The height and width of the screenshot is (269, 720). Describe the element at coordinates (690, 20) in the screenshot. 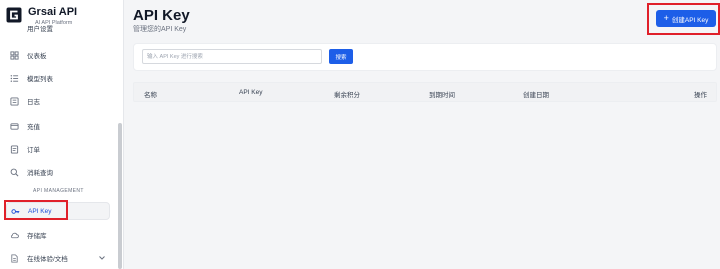

I see `create-api-key-label: 创建API Key` at that location.